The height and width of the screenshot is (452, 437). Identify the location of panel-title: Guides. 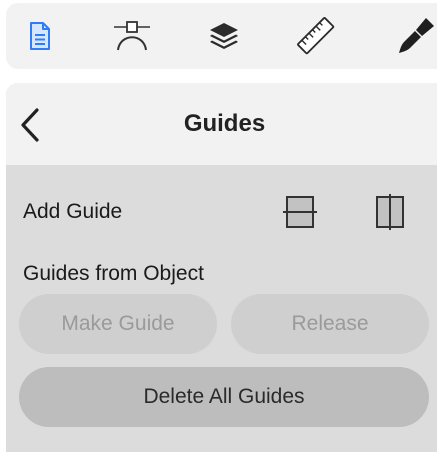
(224, 123).